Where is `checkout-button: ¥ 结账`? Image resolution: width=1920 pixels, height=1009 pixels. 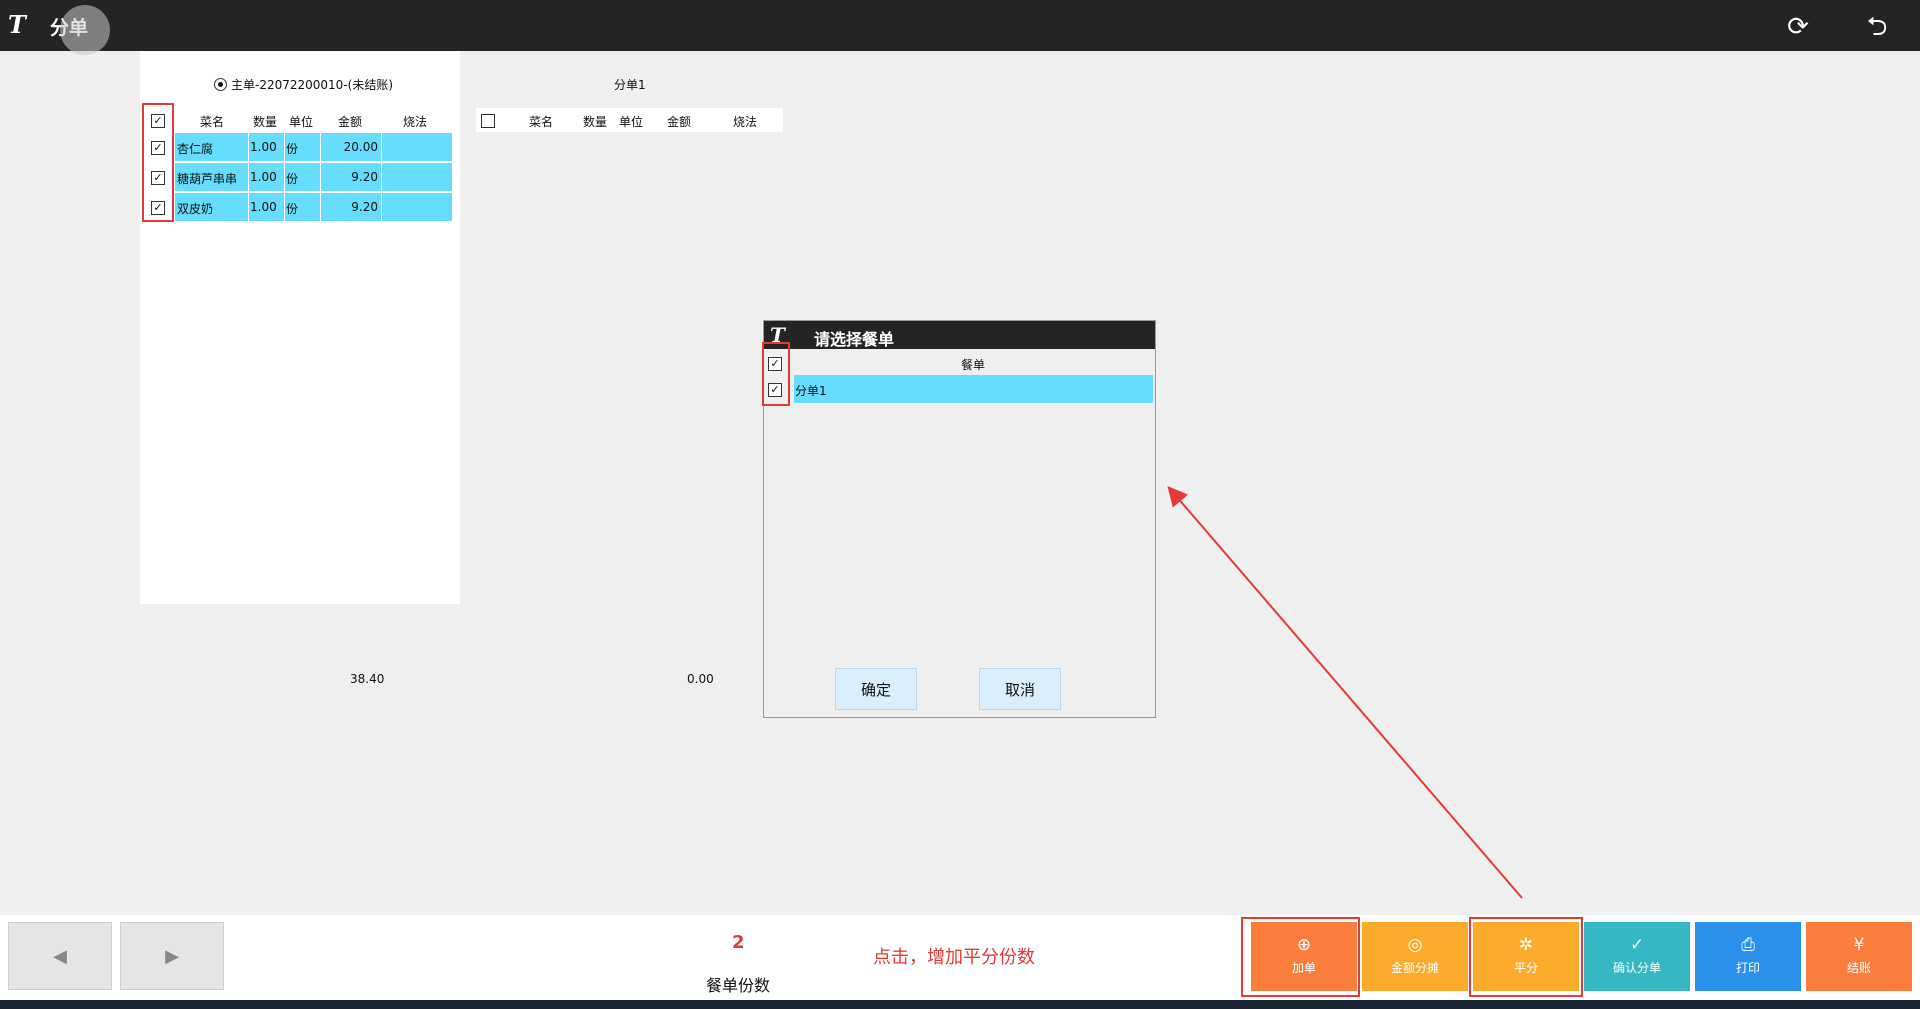 checkout-button: ¥ 结账 is located at coordinates (1859, 956).